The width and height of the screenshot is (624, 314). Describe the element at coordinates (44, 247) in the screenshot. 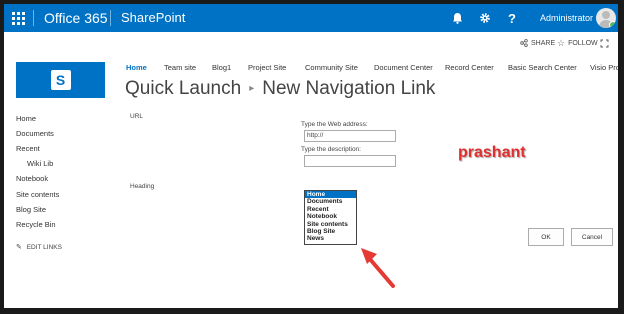

I see `edit-links-label: EDIT LINKS` at that location.